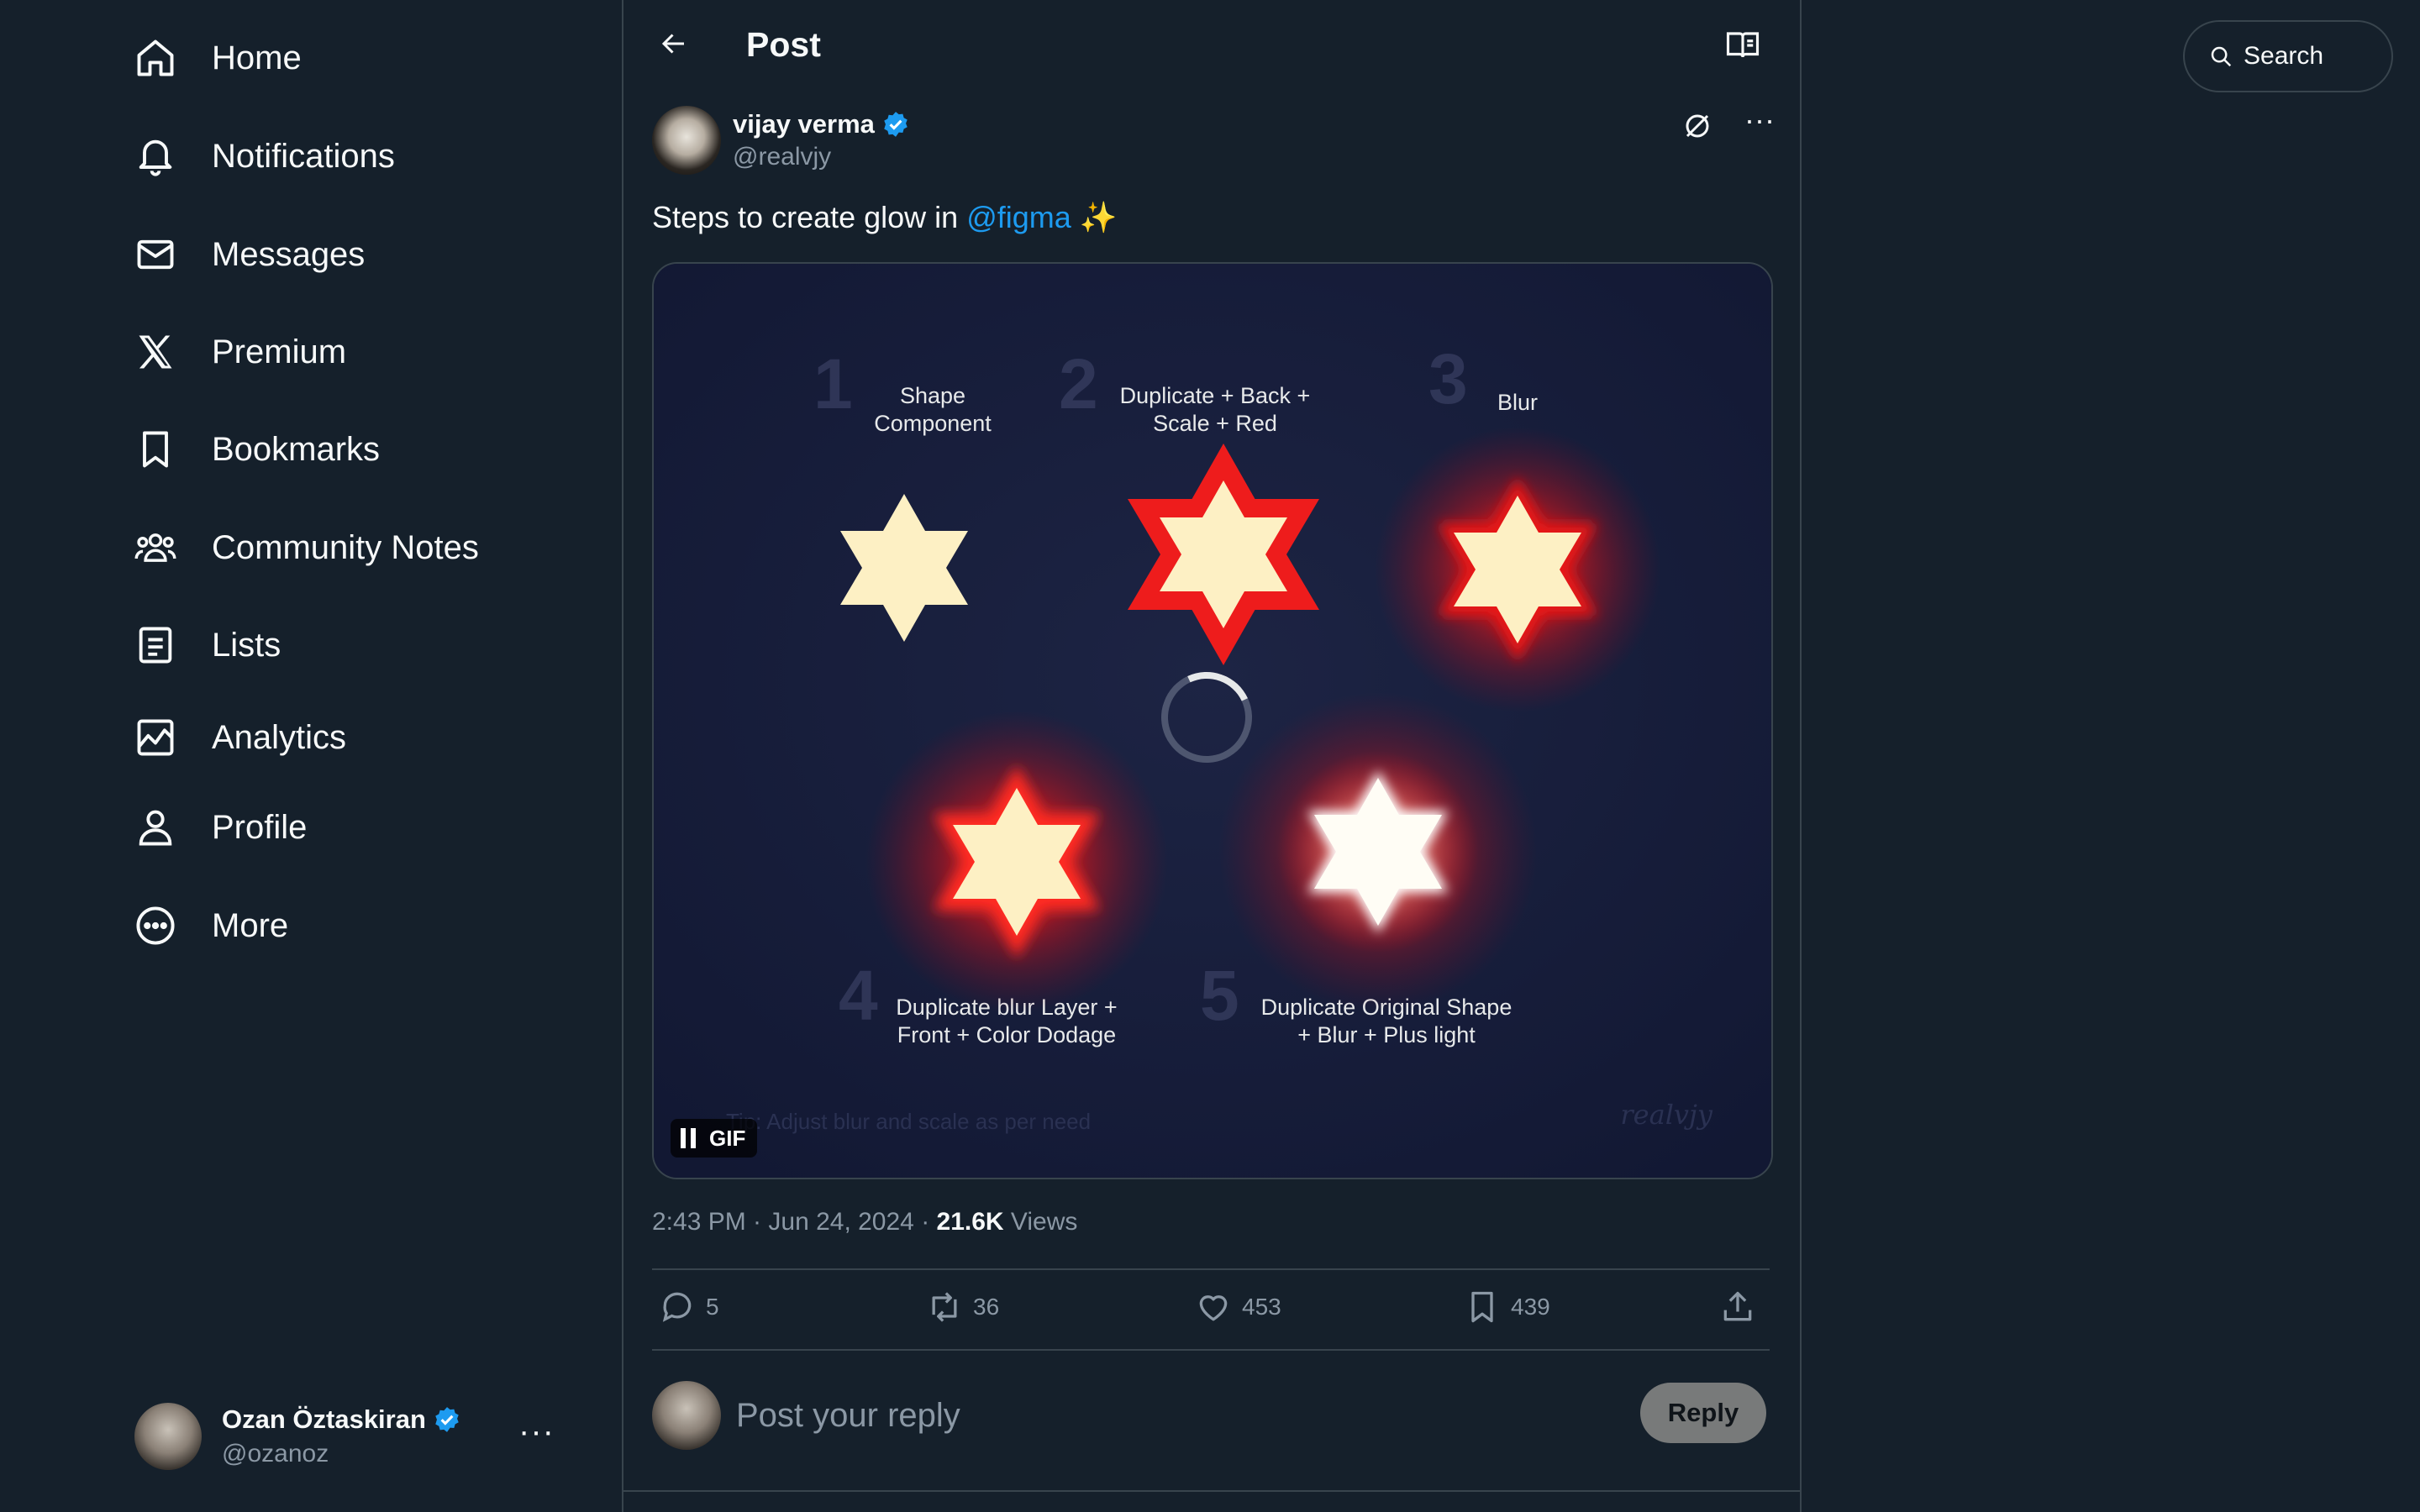 The width and height of the screenshot is (2420, 1512). I want to click on step-number-2: 2, so click(1078, 383).